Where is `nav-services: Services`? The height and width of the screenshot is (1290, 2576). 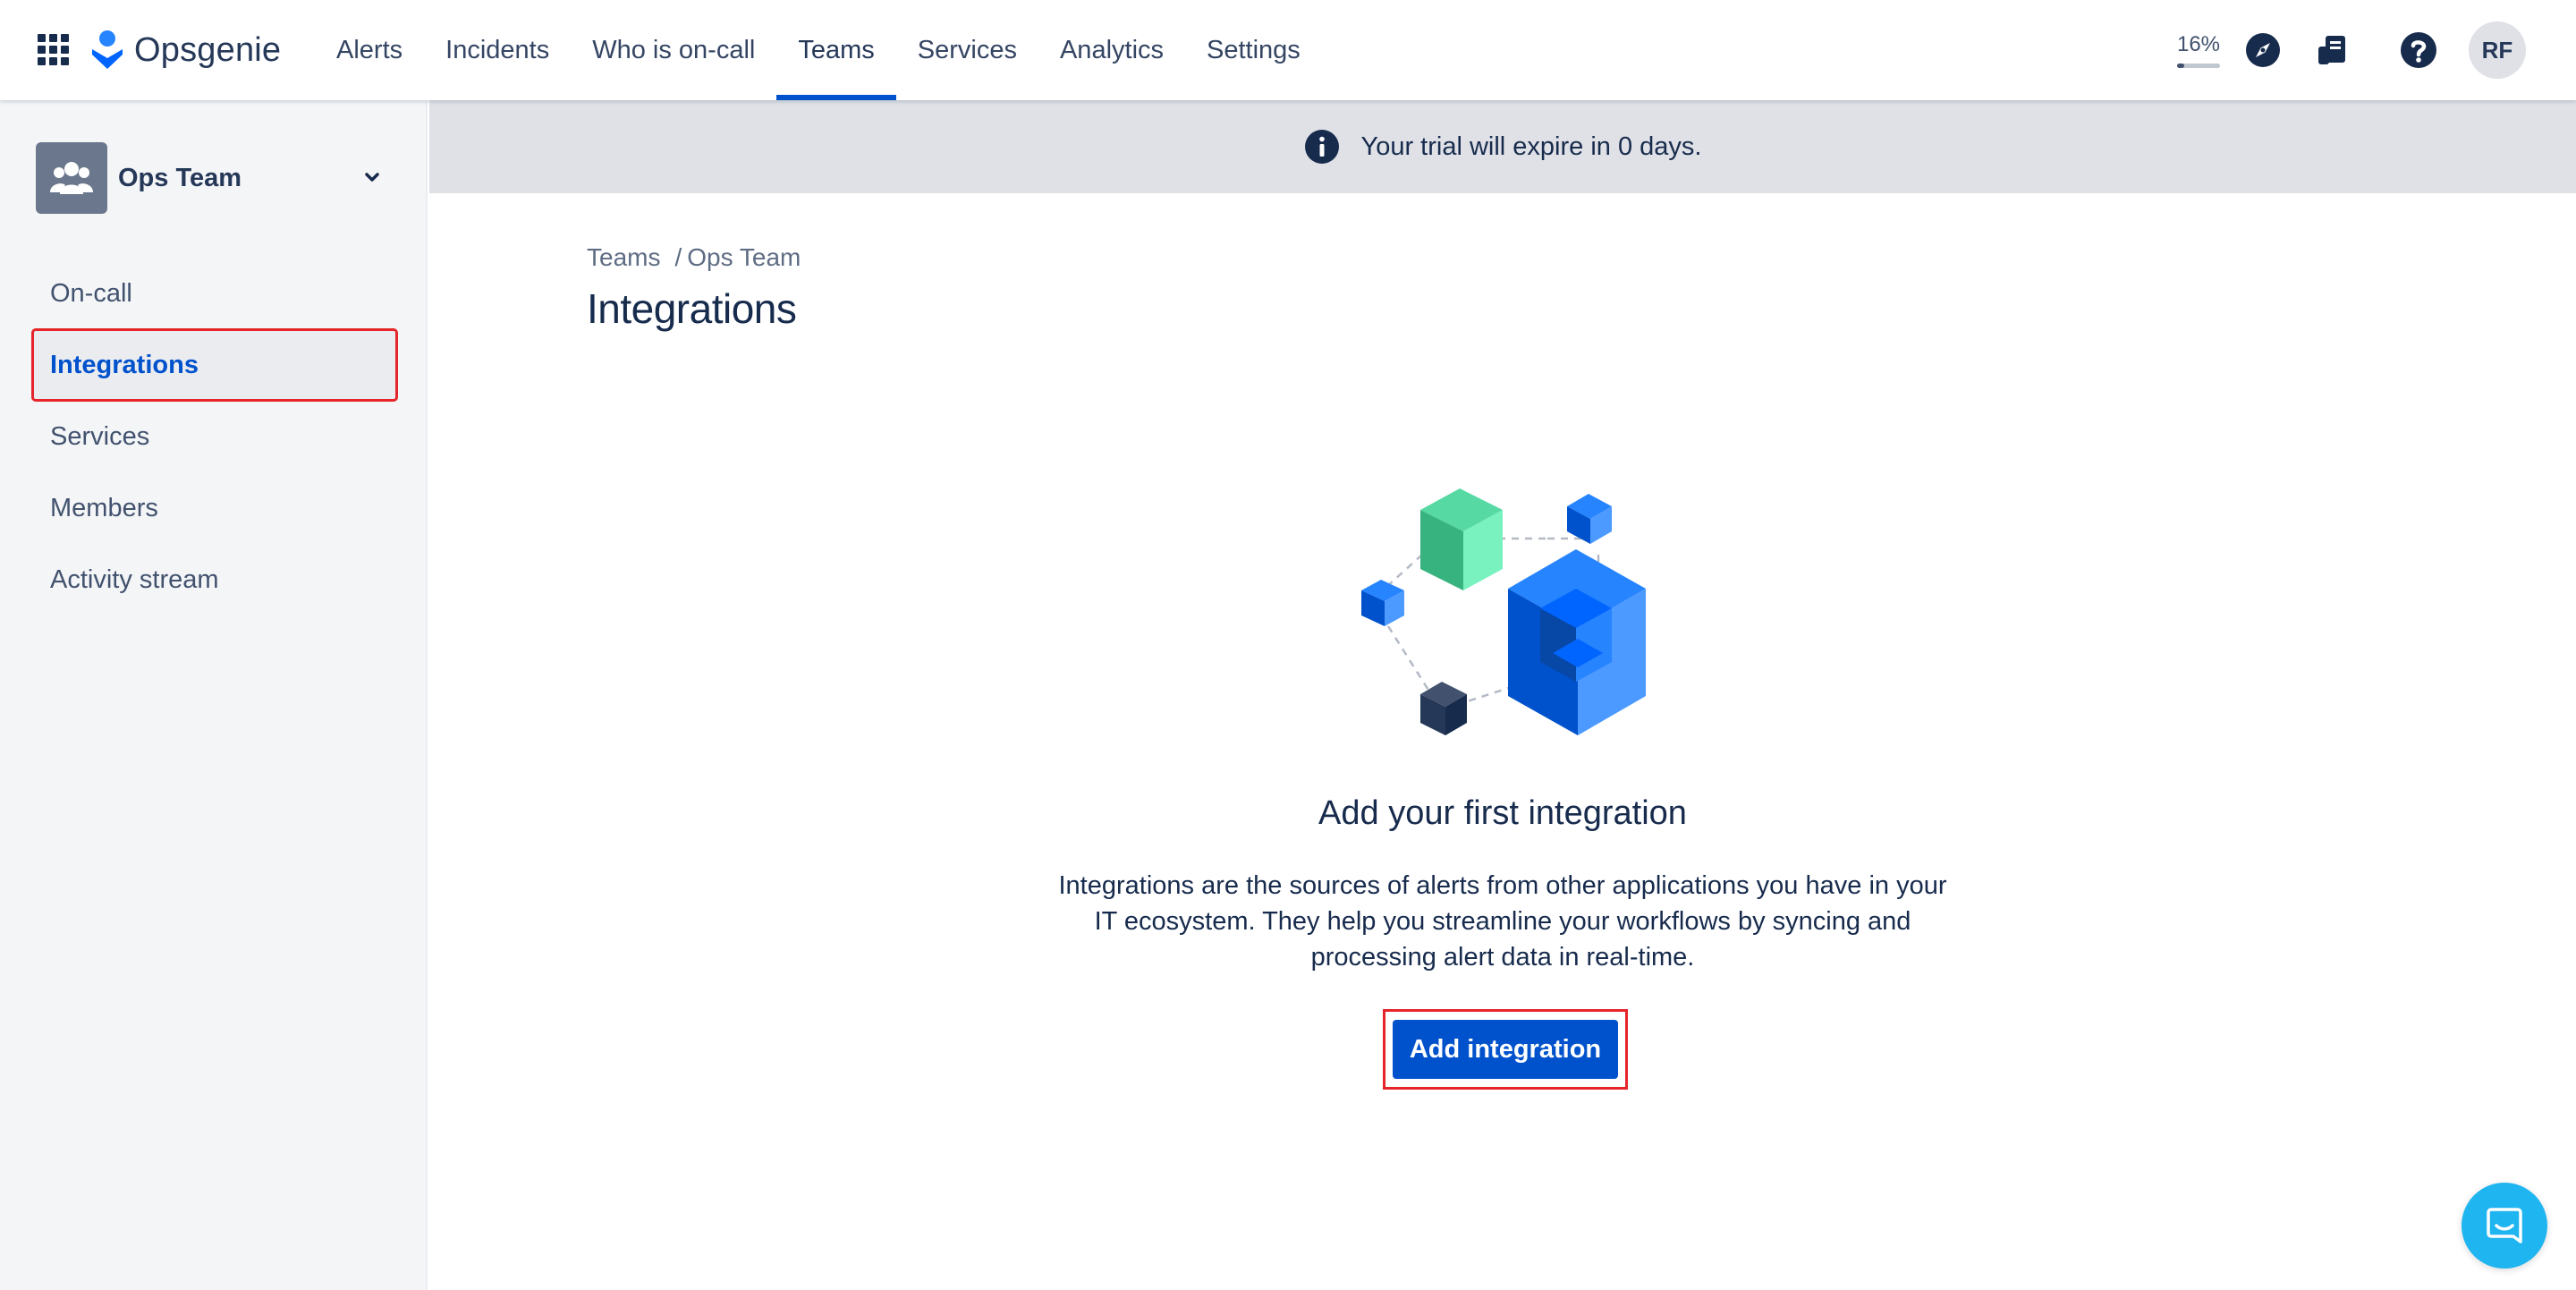 nav-services: Services is located at coordinates (967, 50).